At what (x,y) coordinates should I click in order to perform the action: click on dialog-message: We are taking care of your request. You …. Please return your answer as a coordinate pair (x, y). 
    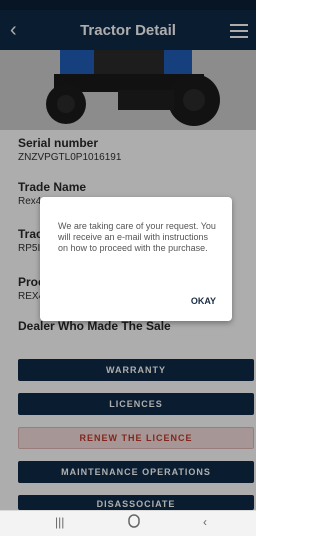
    Looking at the image, I should click on (137, 237).